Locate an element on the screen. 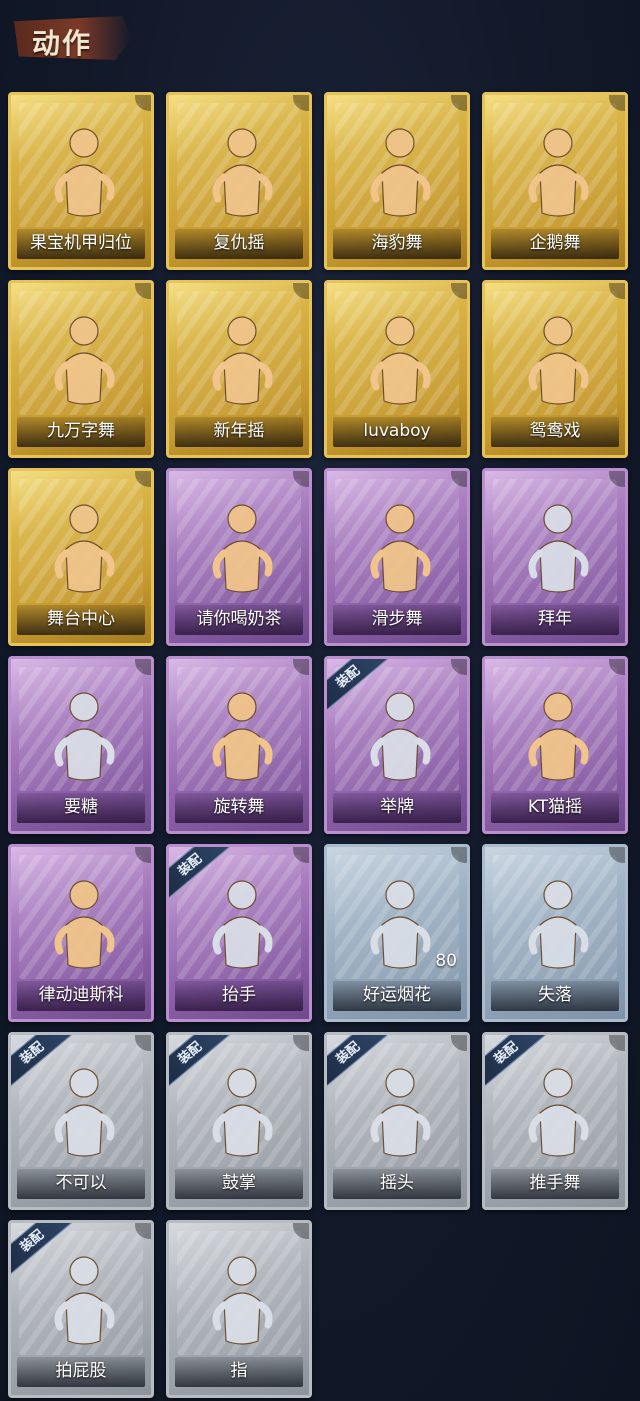  emote-card: 鼓掌 装配 is located at coordinates (239, 1121).